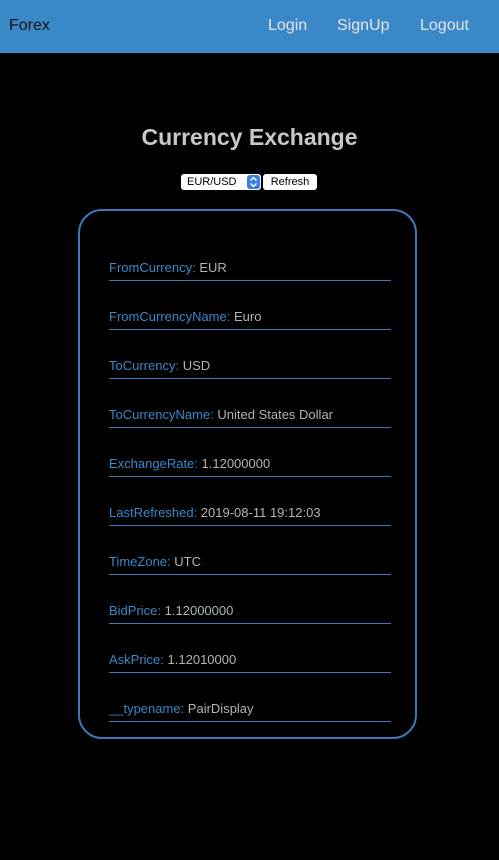  I want to click on detail-value: Euro, so click(247, 316).